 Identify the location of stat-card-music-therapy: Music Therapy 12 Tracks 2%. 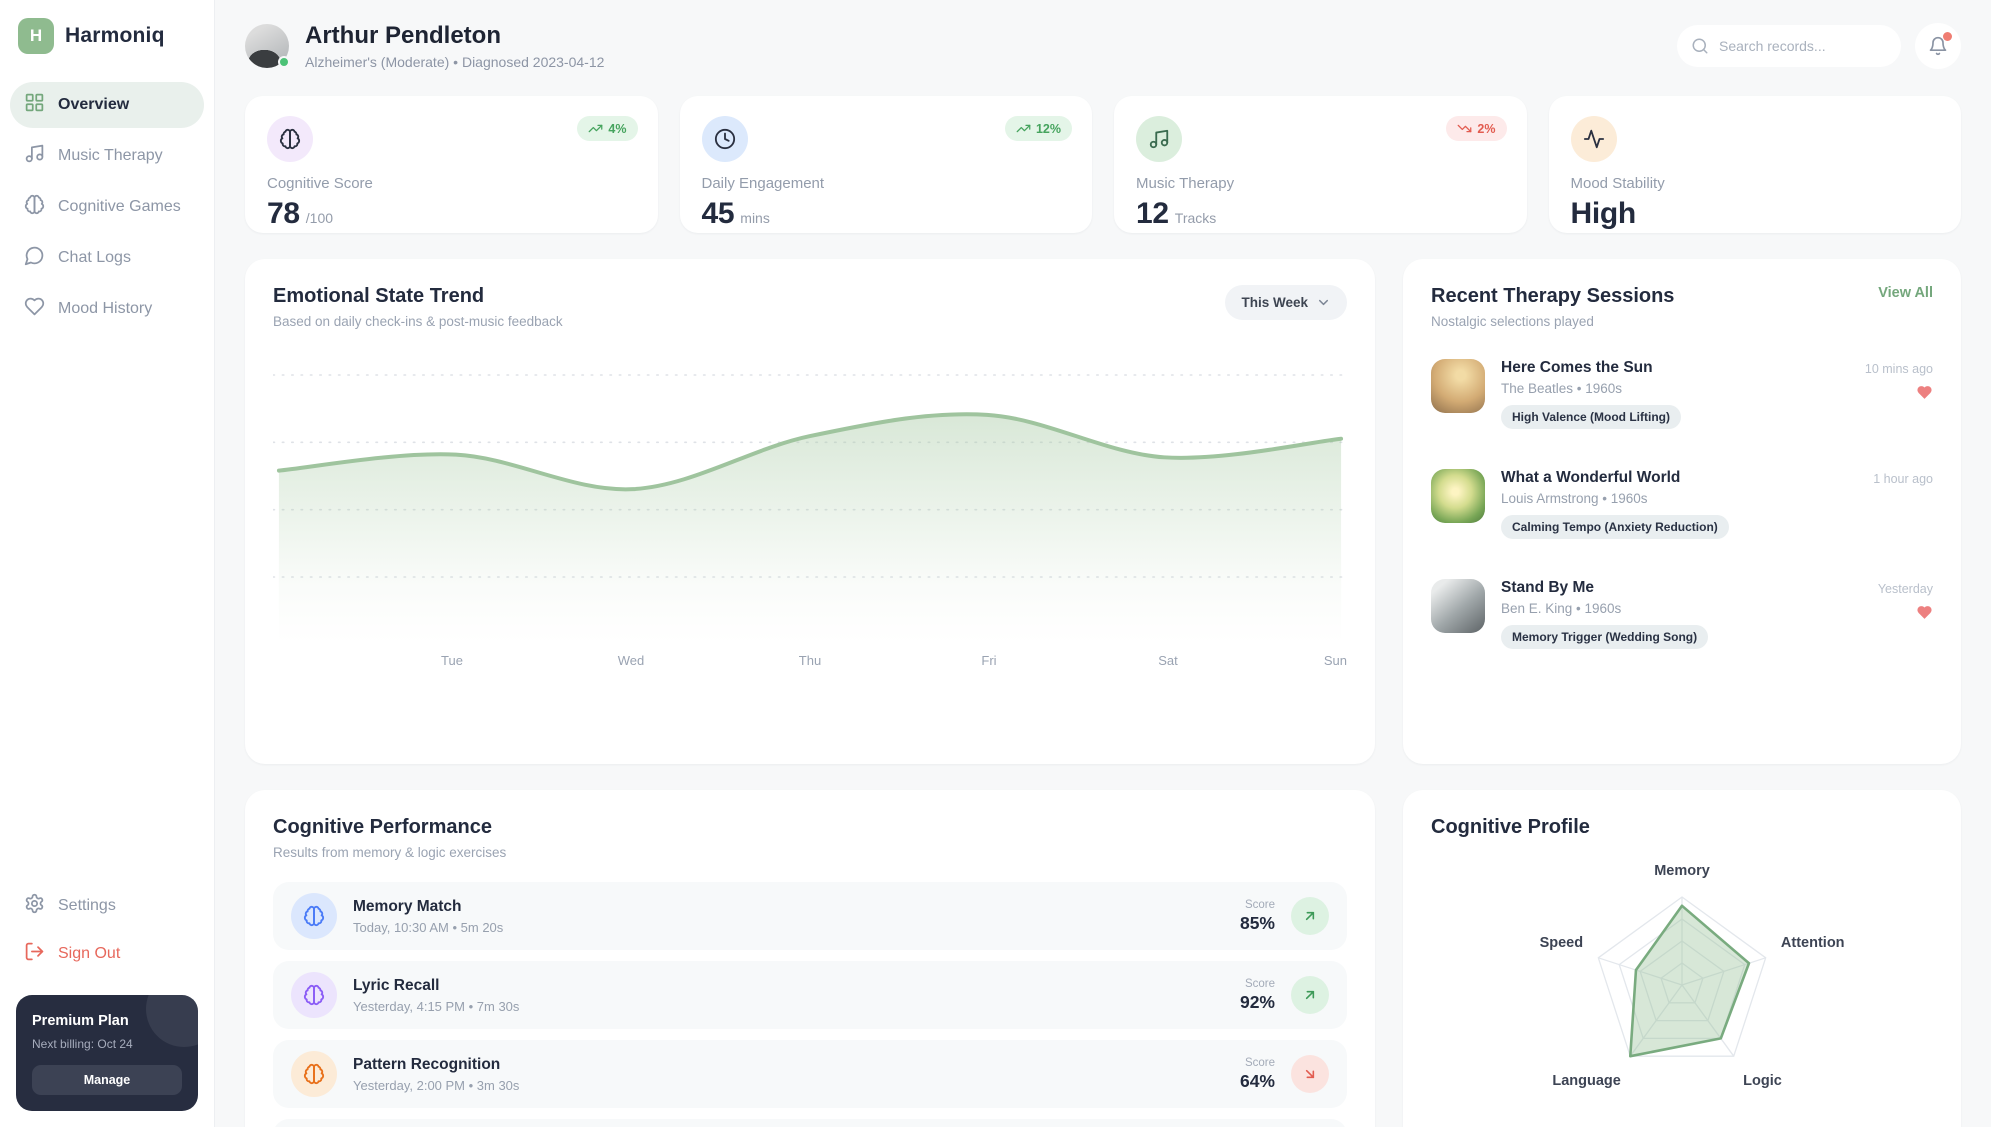
(1320, 164).